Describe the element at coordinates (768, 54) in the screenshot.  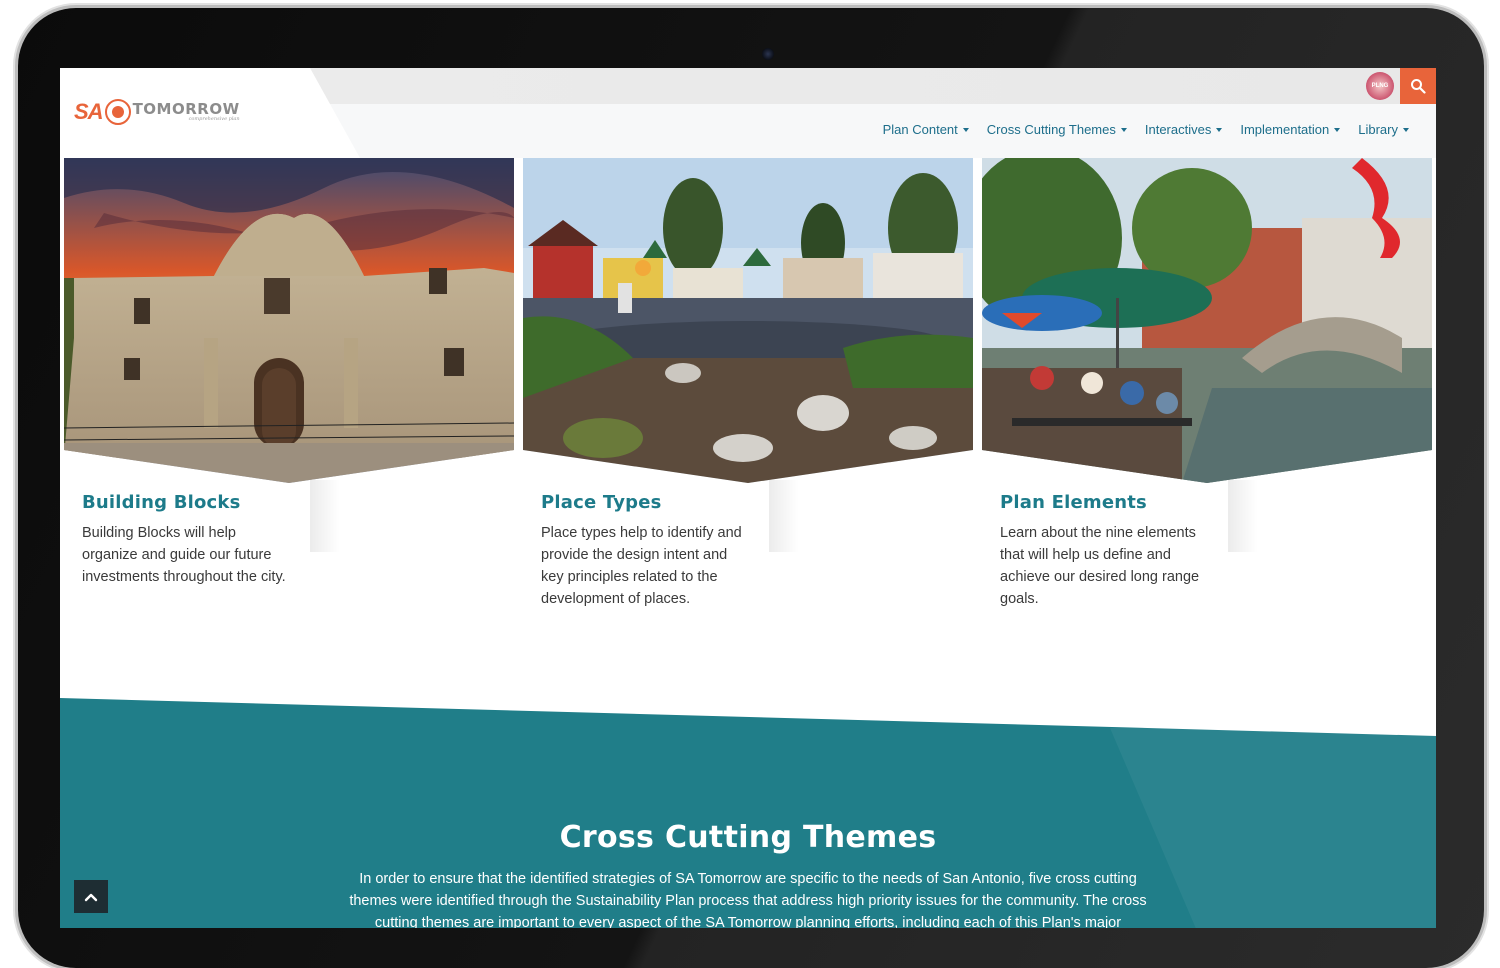
I see `camera-icon` at that location.